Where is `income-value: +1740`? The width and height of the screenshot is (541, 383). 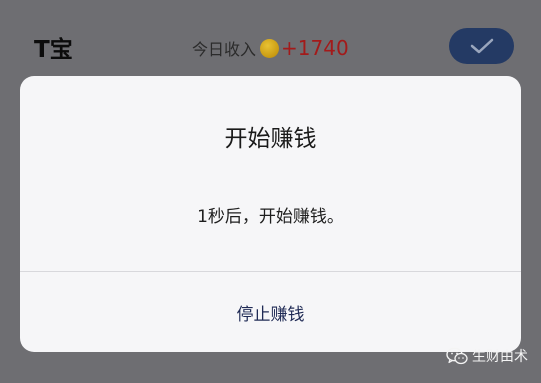 income-value: +1740 is located at coordinates (315, 48).